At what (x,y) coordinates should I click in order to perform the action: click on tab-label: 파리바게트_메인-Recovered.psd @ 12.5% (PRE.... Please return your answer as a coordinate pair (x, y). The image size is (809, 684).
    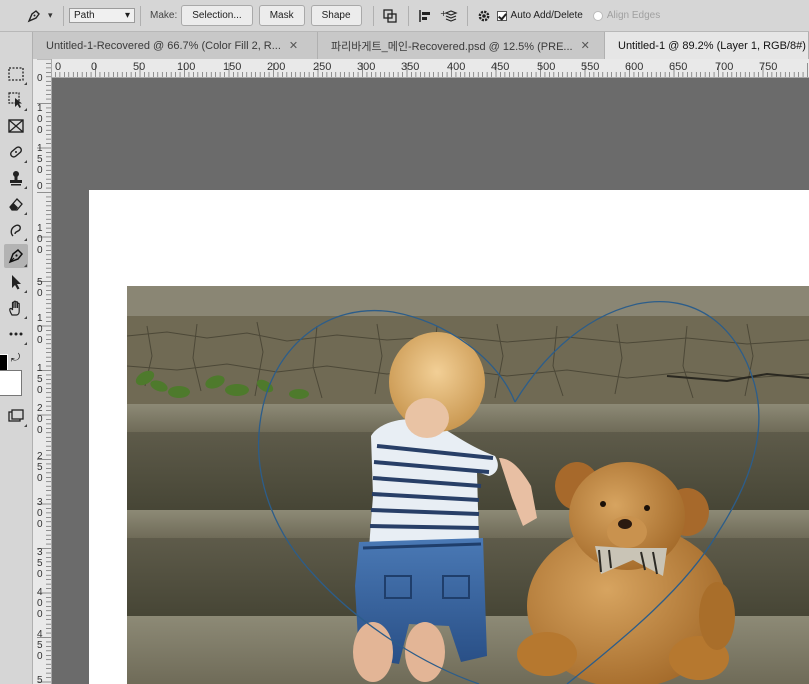
    Looking at the image, I should click on (452, 46).